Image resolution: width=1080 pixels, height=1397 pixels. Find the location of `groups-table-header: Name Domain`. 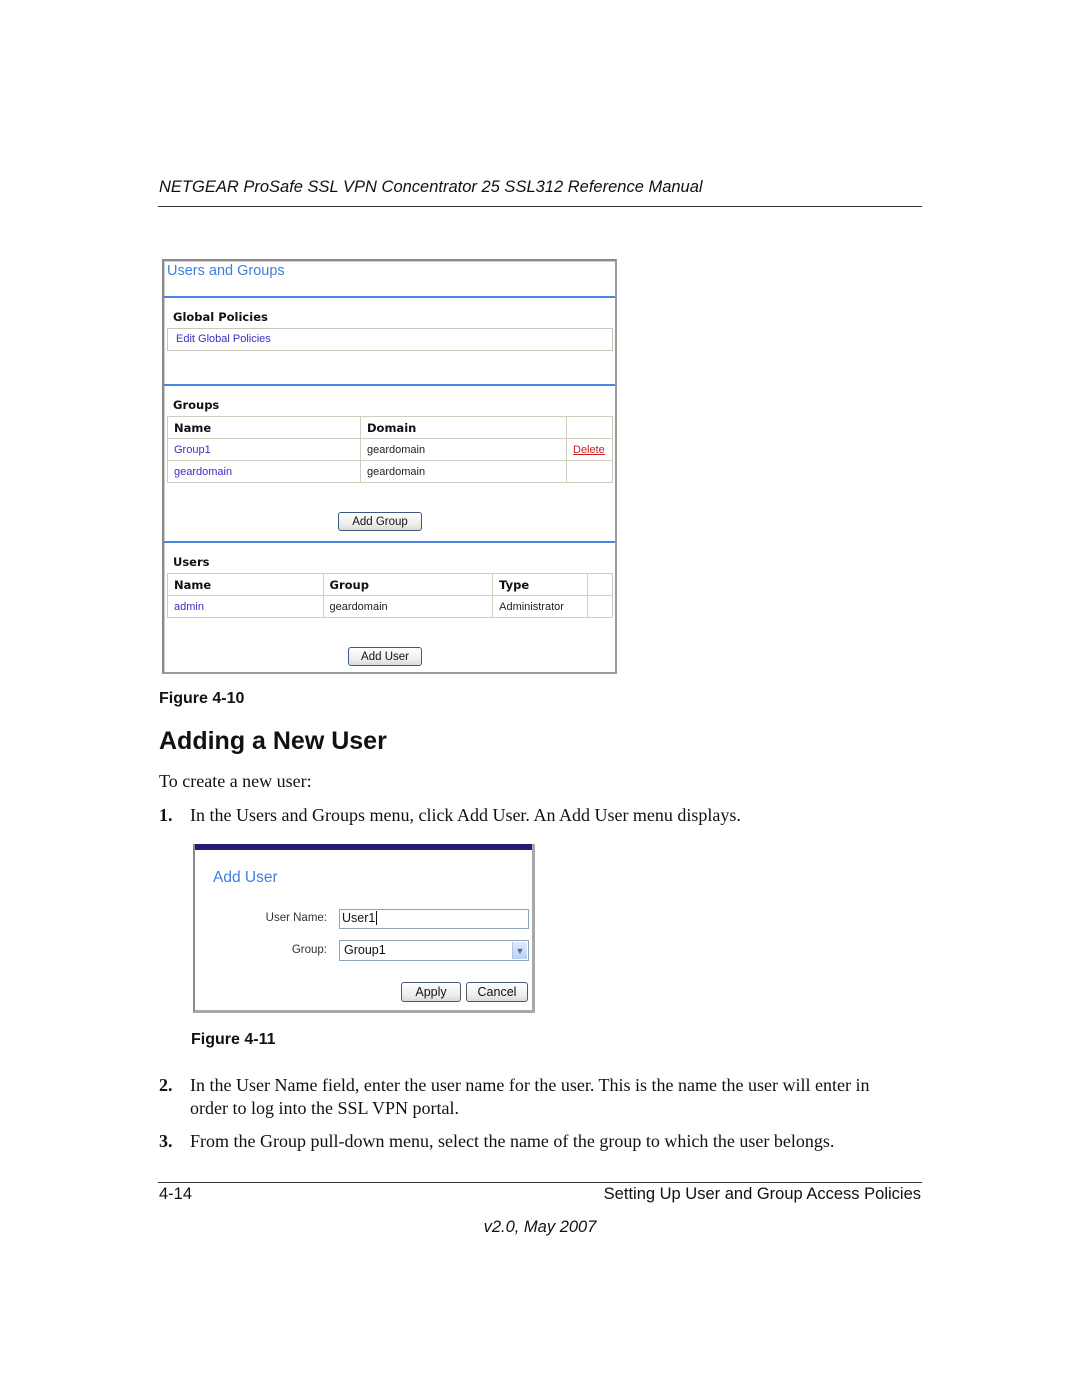

groups-table-header: Name Domain is located at coordinates (390, 427).